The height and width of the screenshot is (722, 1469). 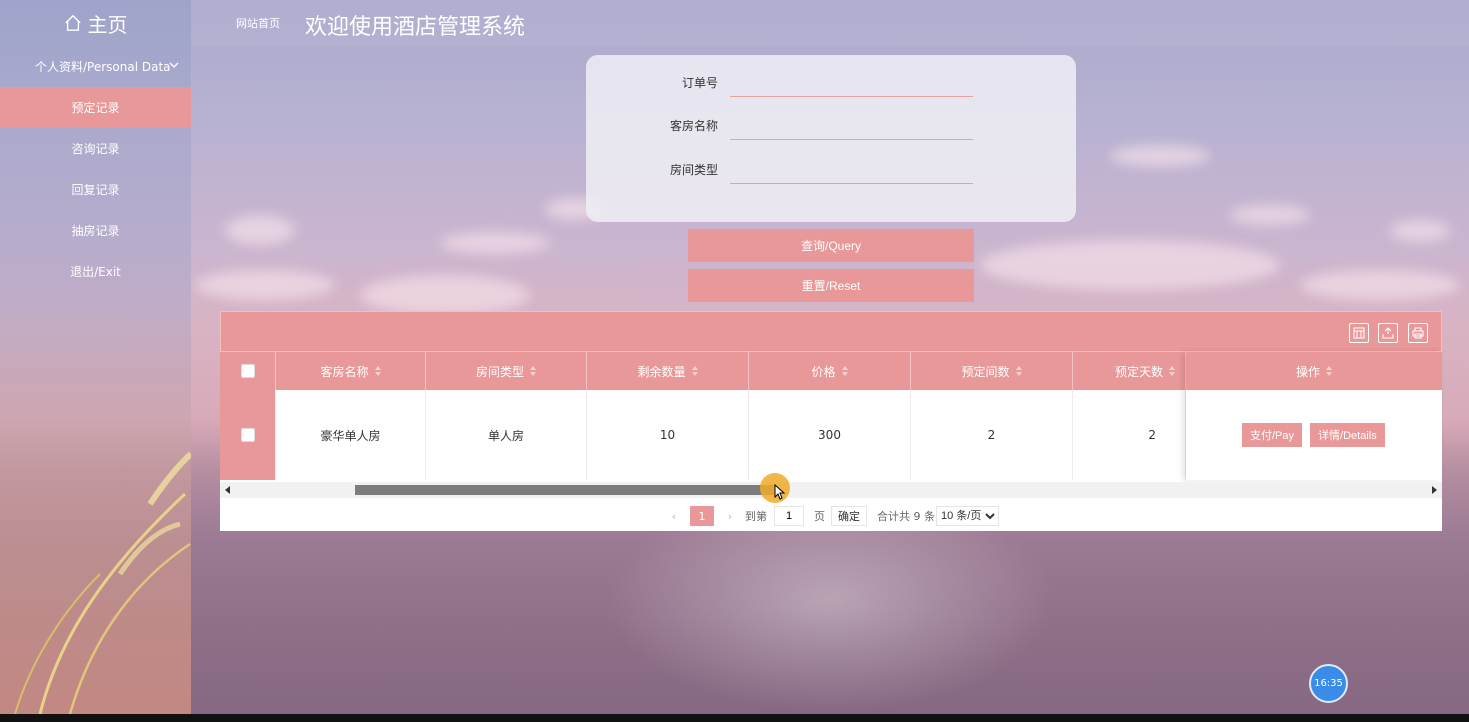 I want to click on bottom-bar, so click(x=734, y=718).